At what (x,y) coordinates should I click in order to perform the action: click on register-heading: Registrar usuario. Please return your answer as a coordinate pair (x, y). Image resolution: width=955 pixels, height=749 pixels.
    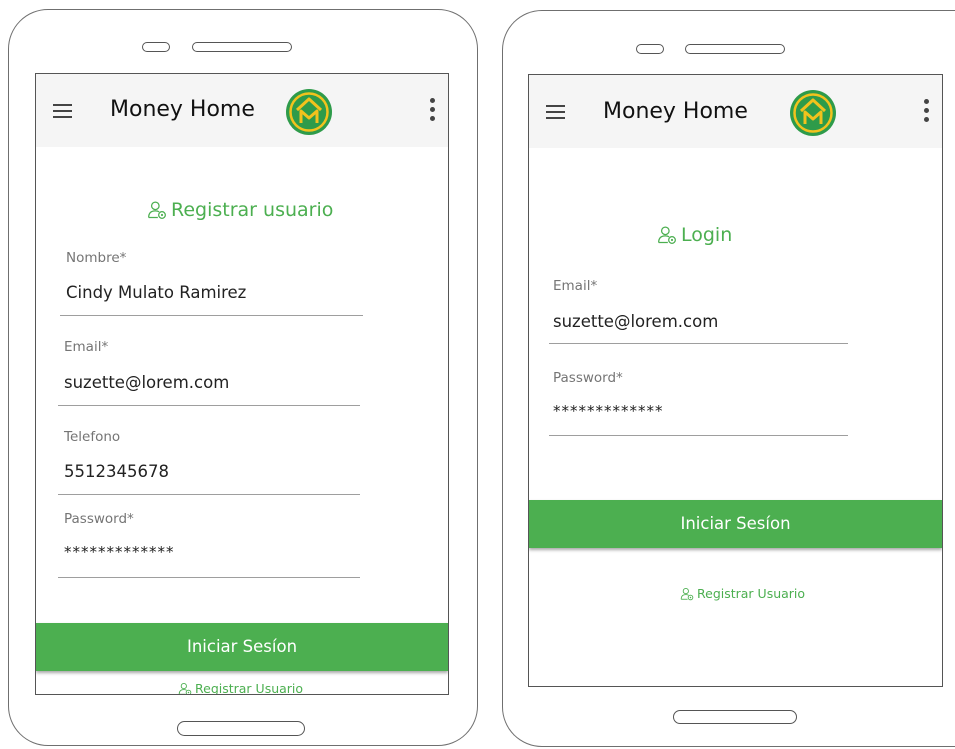
    Looking at the image, I should click on (240, 210).